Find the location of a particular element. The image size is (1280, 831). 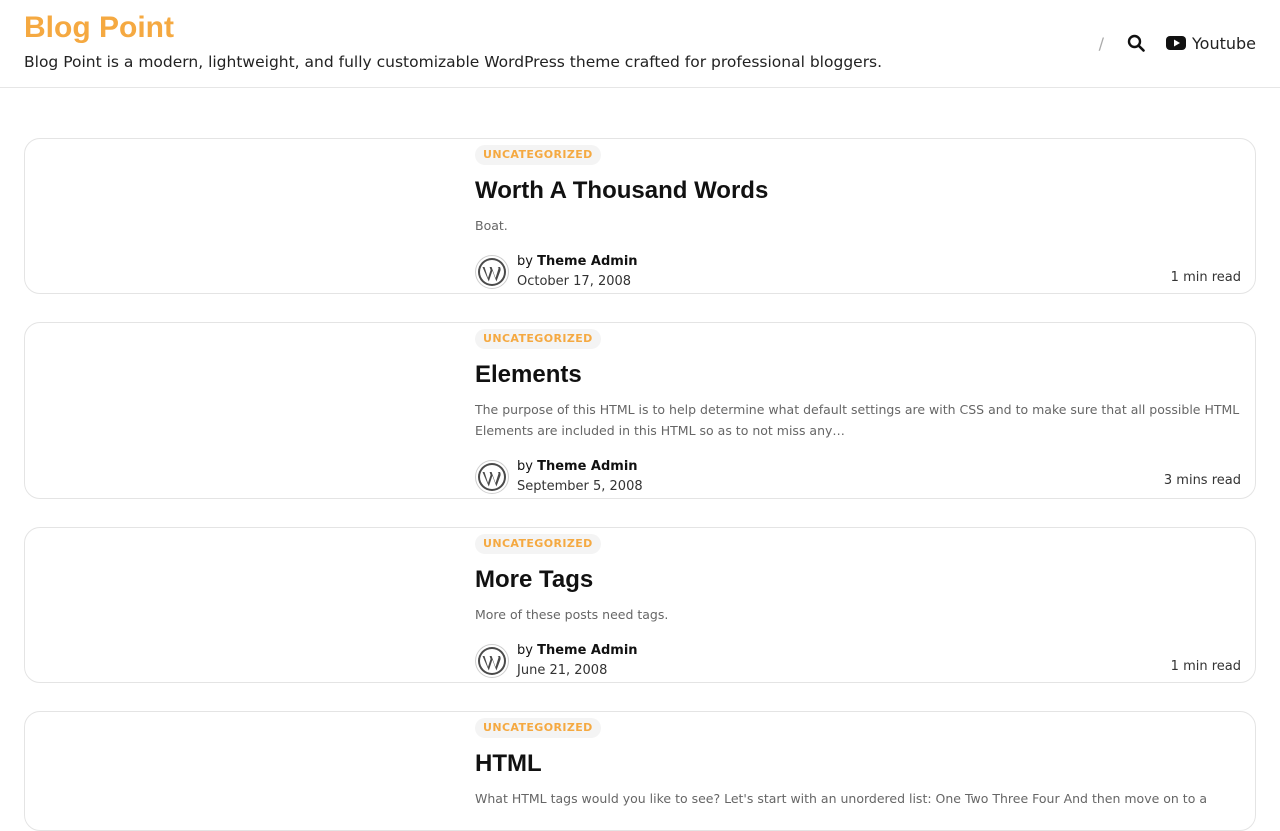

youtube-label: Youtube is located at coordinates (1224, 43).